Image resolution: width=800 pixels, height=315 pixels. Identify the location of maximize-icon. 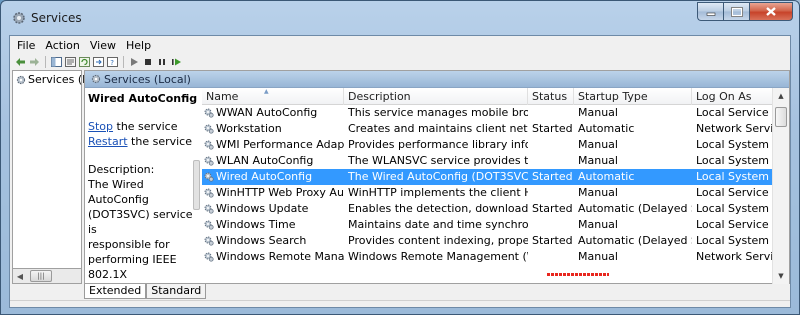
(736, 11).